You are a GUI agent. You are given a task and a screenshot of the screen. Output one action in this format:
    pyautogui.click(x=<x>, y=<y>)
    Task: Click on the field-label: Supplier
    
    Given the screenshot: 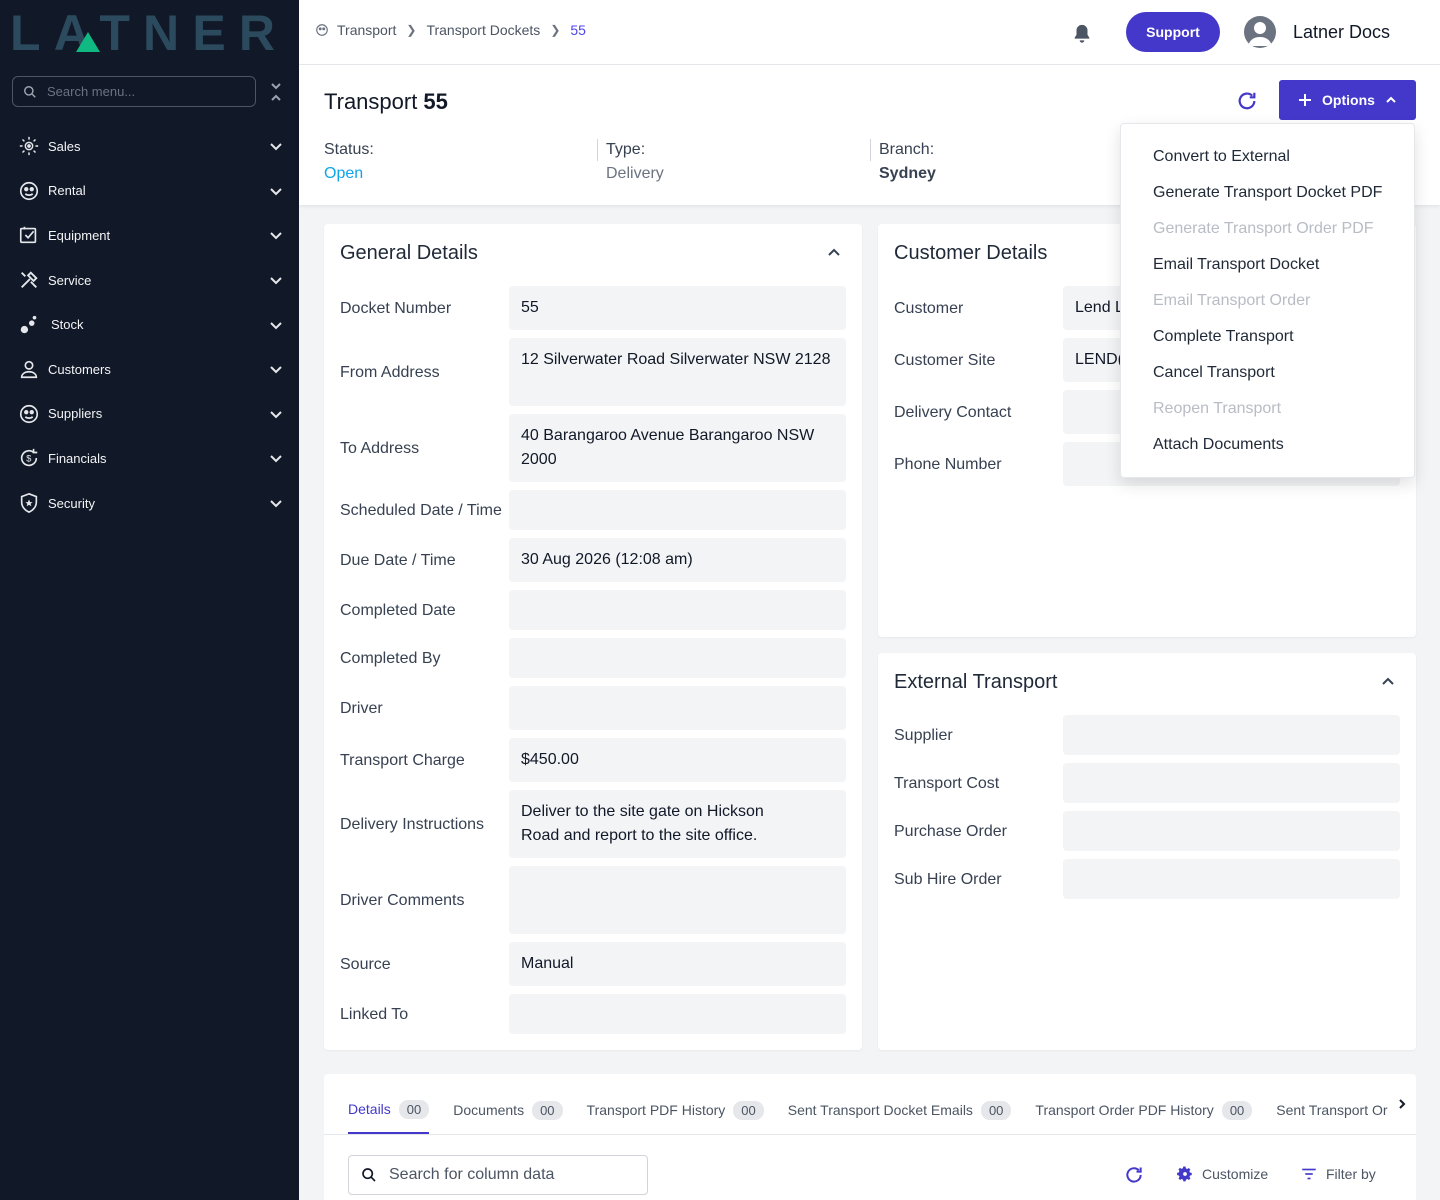 What is the action you would take?
    pyautogui.click(x=923, y=735)
    